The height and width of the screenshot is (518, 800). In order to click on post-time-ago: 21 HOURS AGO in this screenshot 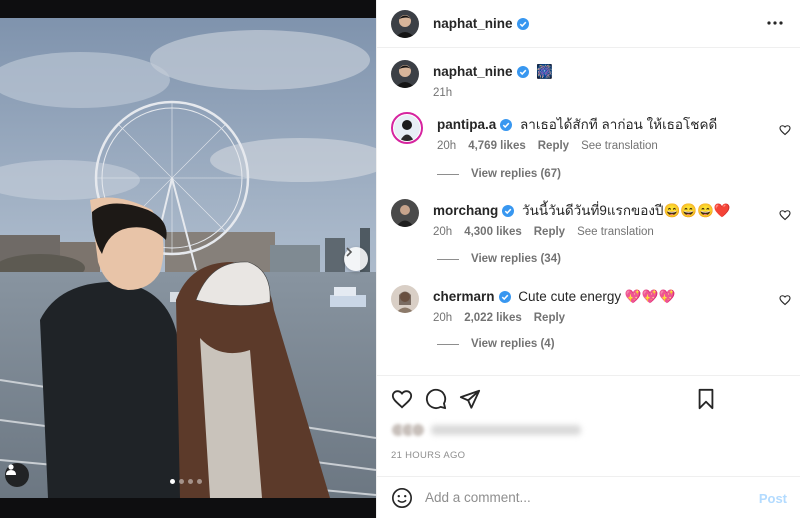, I will do `click(428, 455)`.